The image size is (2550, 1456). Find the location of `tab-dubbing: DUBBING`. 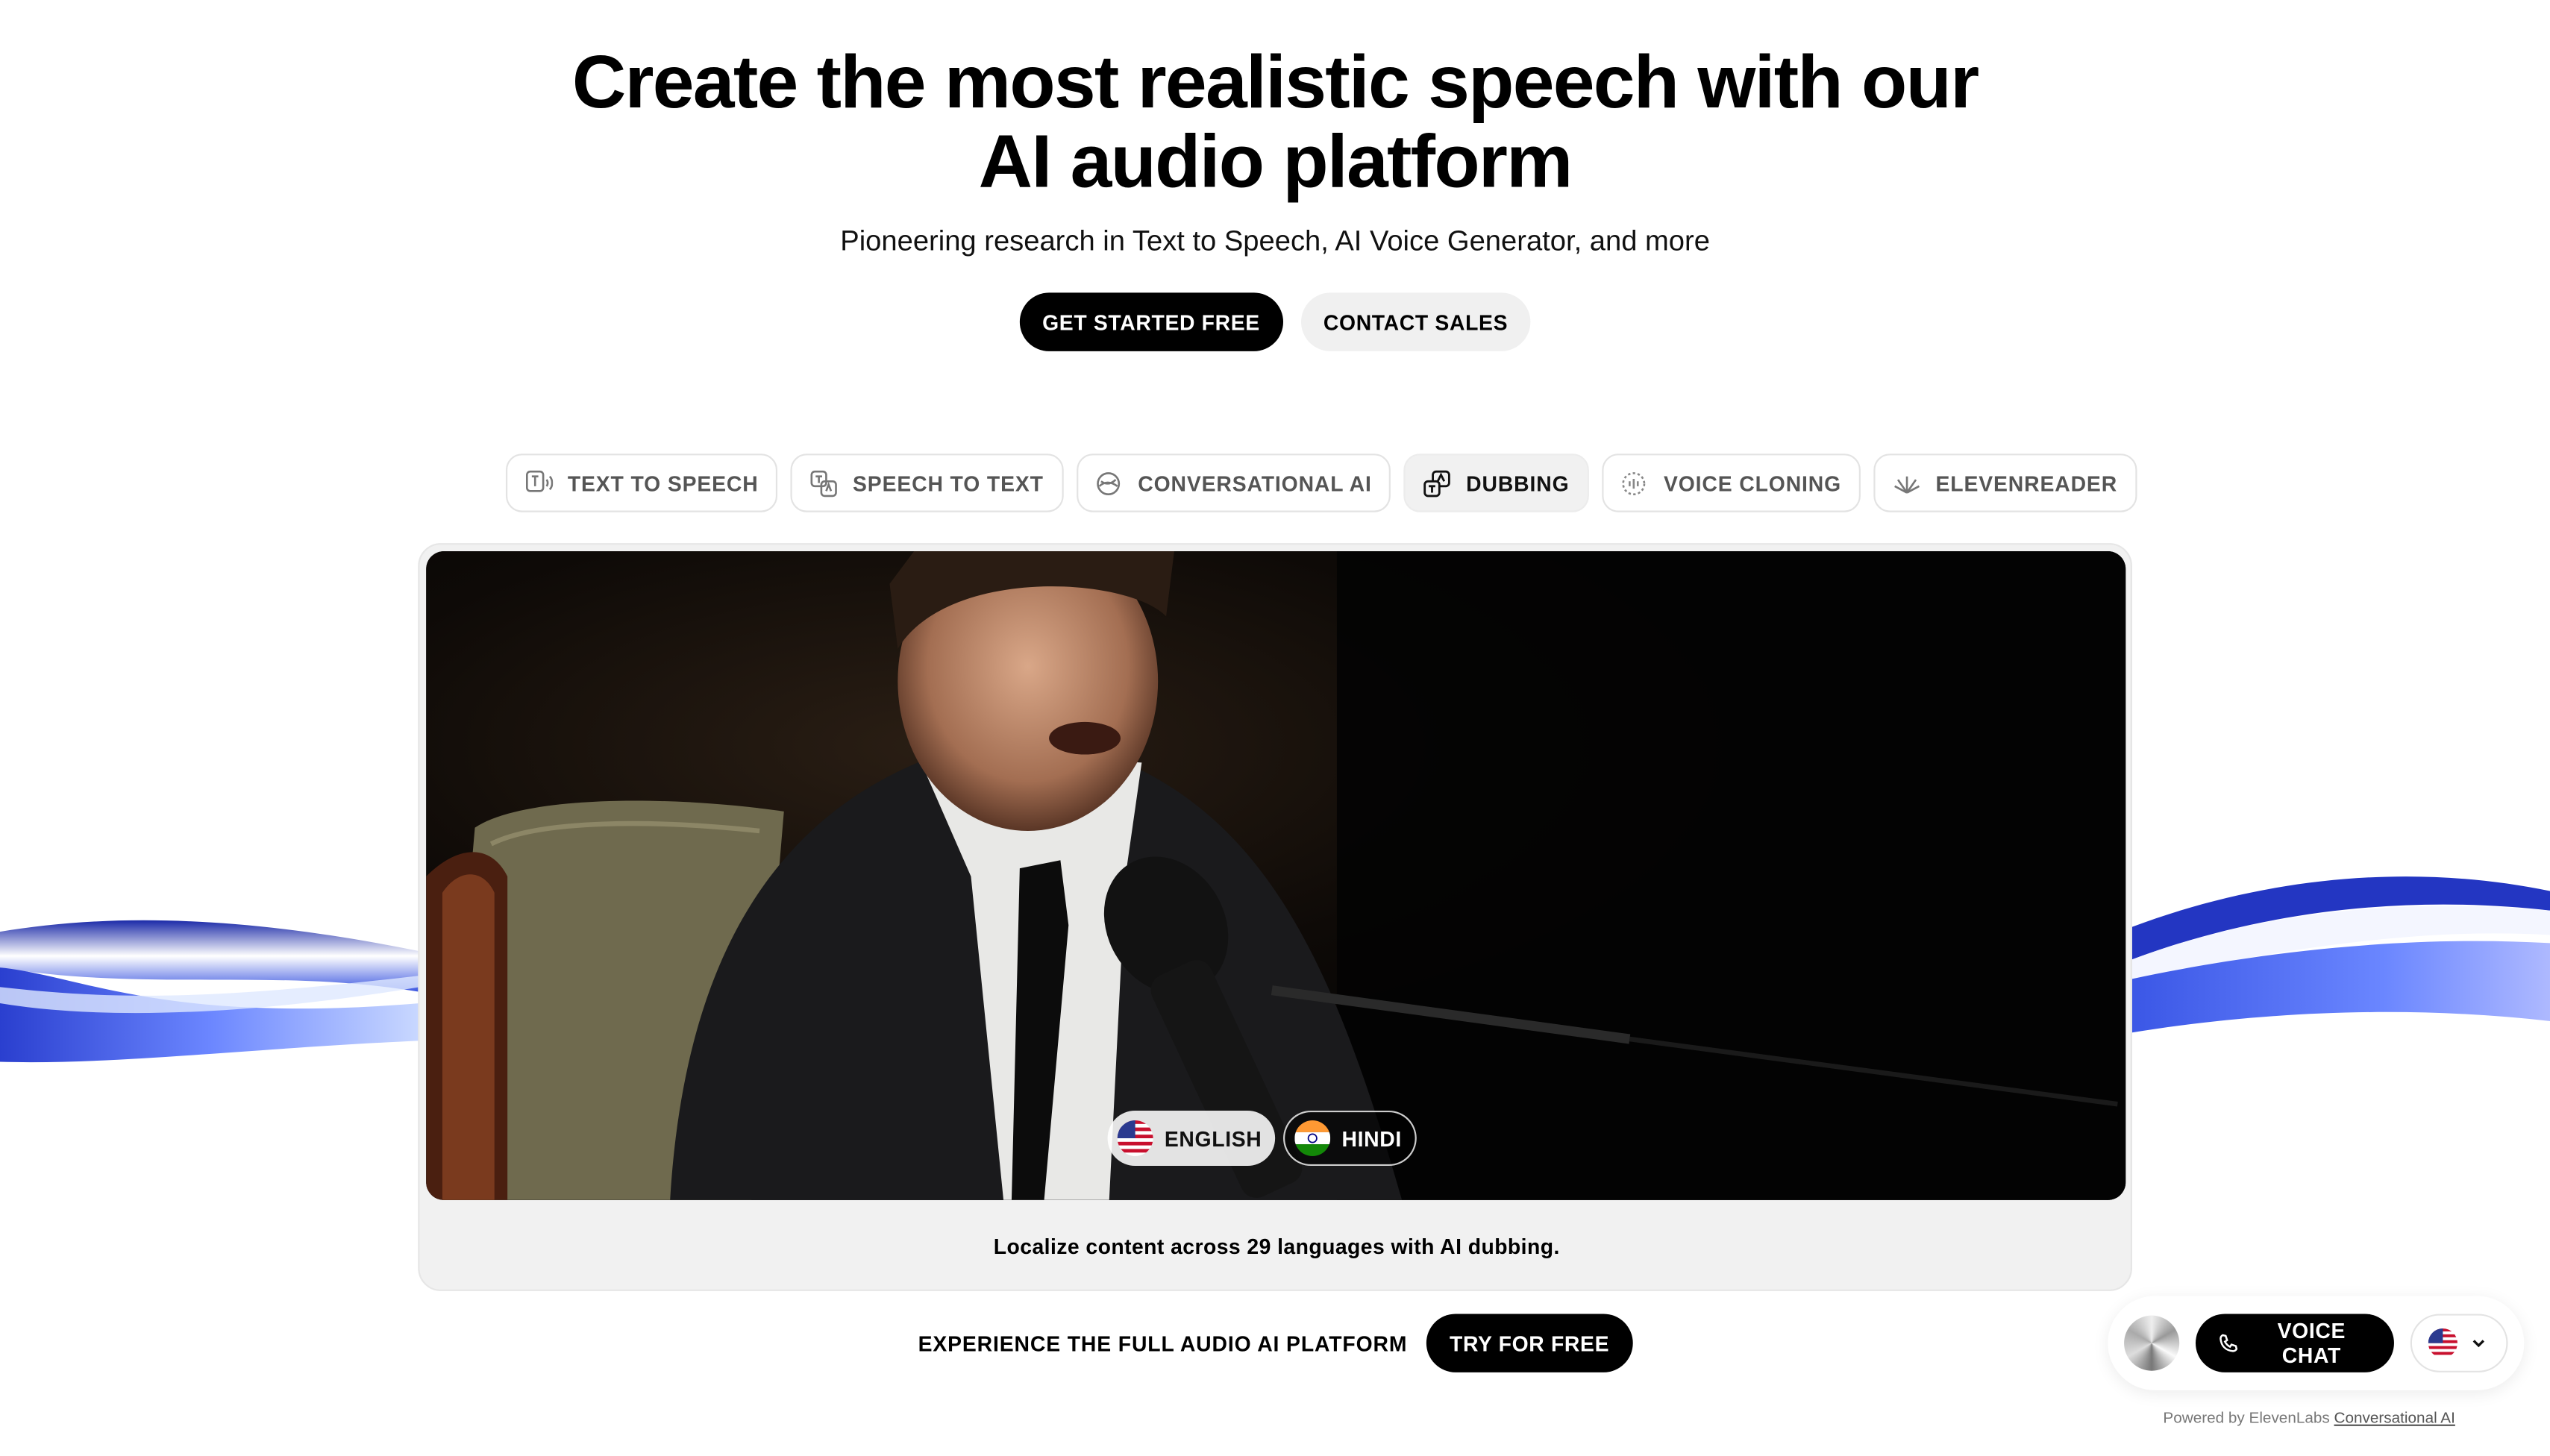

tab-dubbing: DUBBING is located at coordinates (1496, 483).